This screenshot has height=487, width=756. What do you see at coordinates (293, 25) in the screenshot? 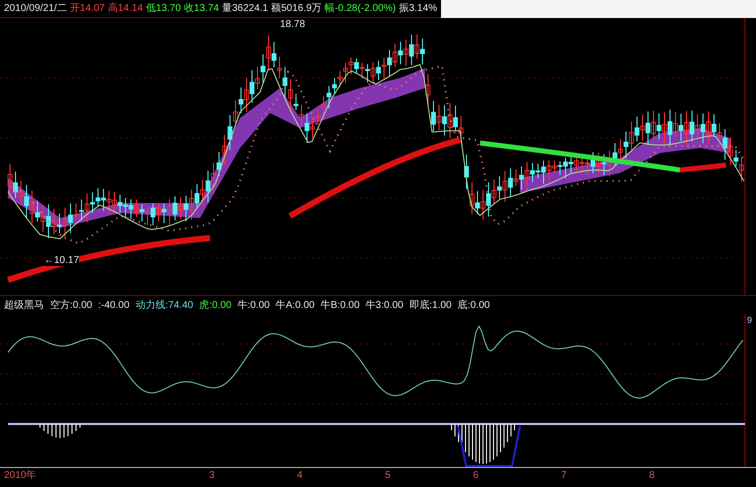
I see `high-price-label: 18.78` at bounding box center [293, 25].